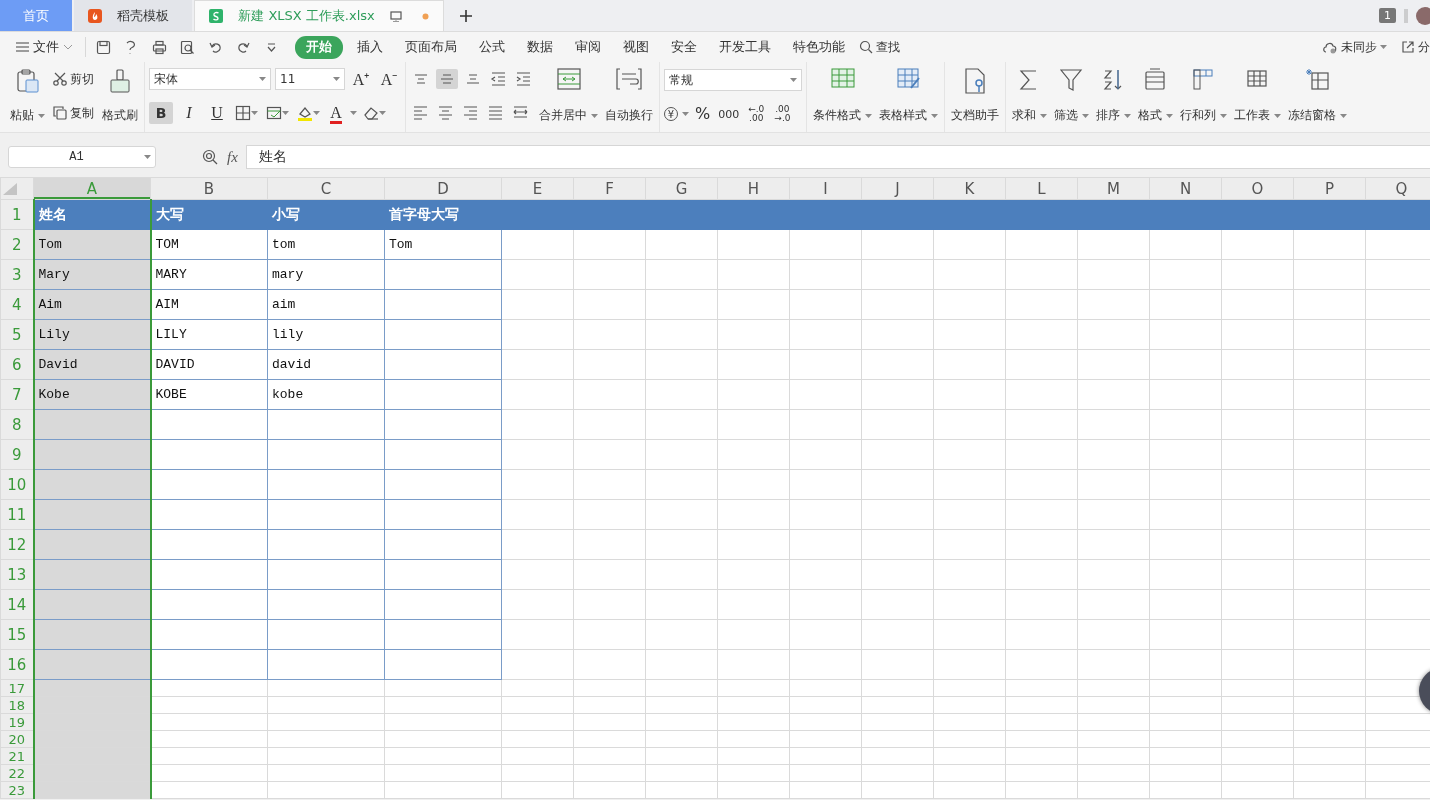  Describe the element at coordinates (326, 394) in the screenshot. I see `table-cell: kobe` at that location.